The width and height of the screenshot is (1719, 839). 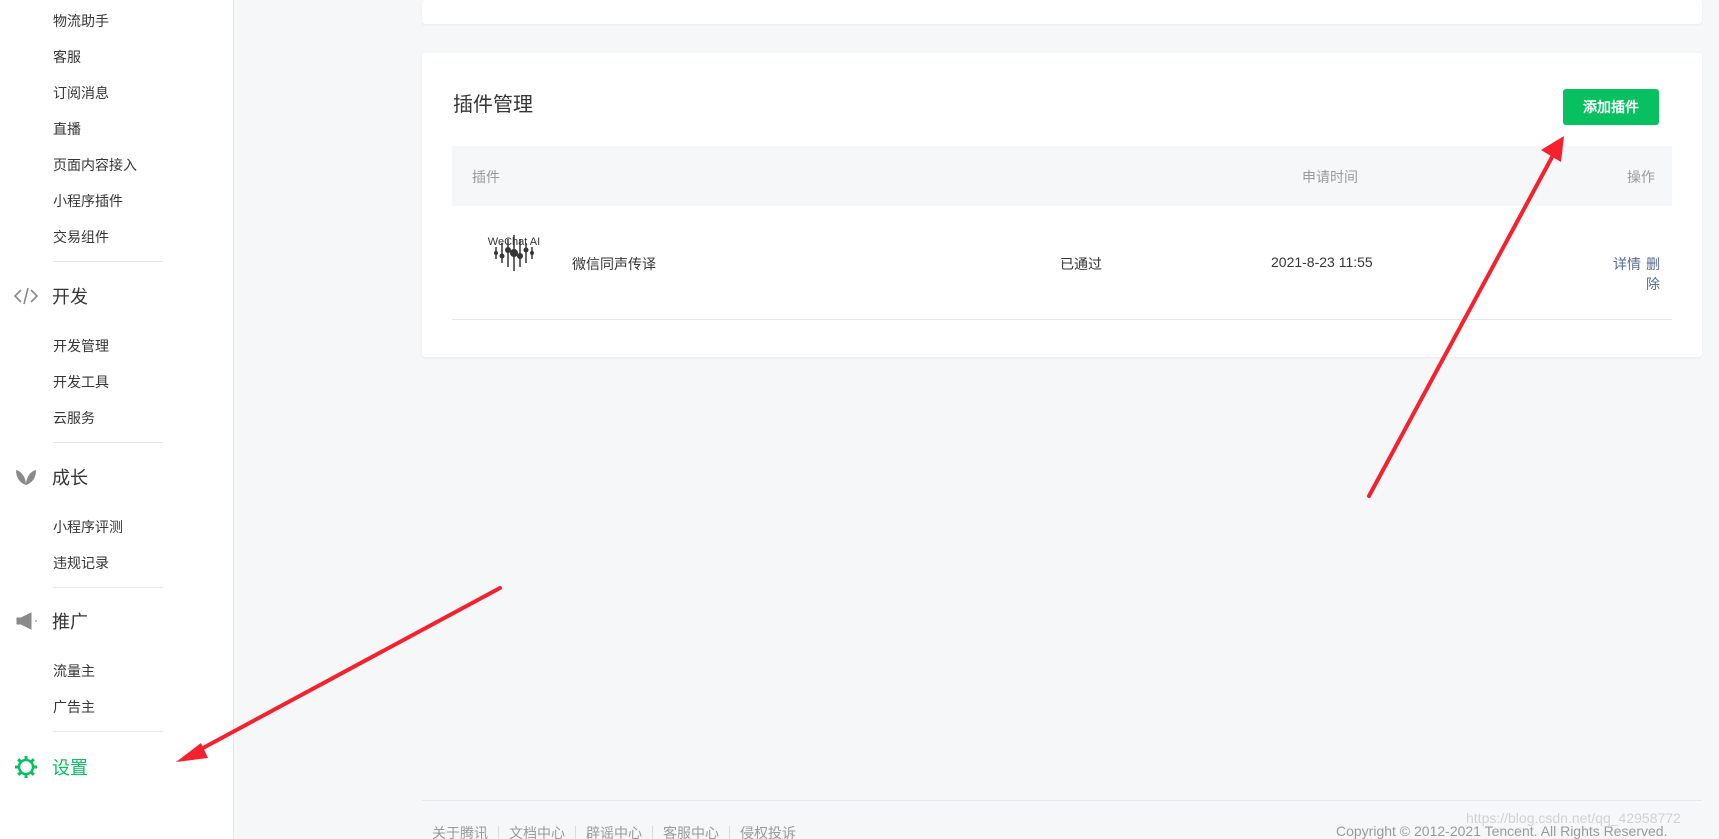 I want to click on sidebar-group-label: 成长, so click(x=70, y=478).